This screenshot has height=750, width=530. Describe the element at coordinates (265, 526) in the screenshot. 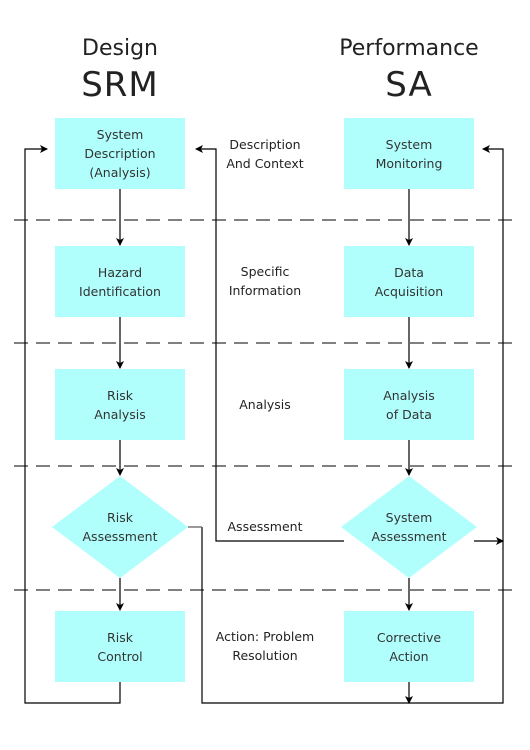

I see `stage-label-assessment: Assessment` at that location.